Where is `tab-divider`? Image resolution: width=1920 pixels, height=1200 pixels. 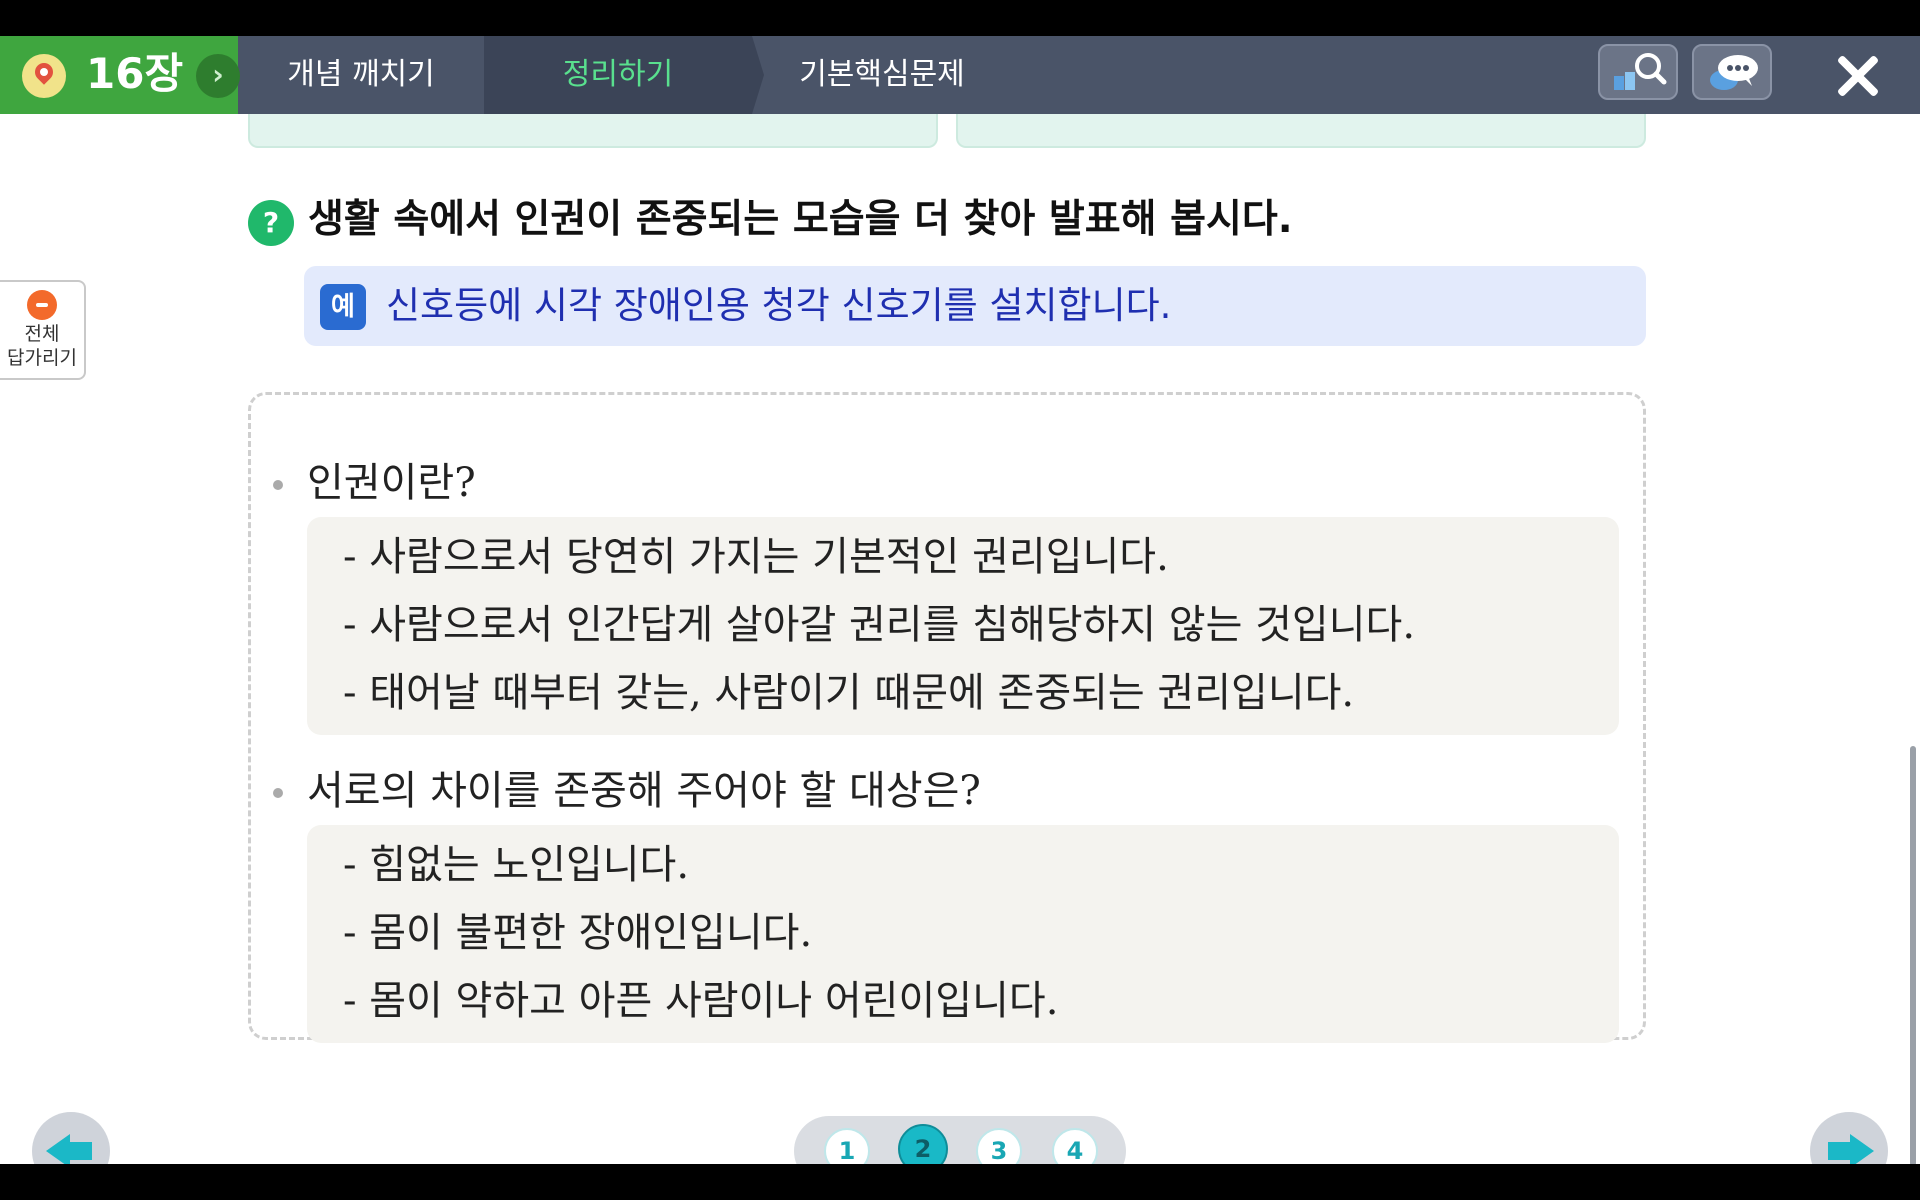
tab-divider is located at coordinates (758, 75).